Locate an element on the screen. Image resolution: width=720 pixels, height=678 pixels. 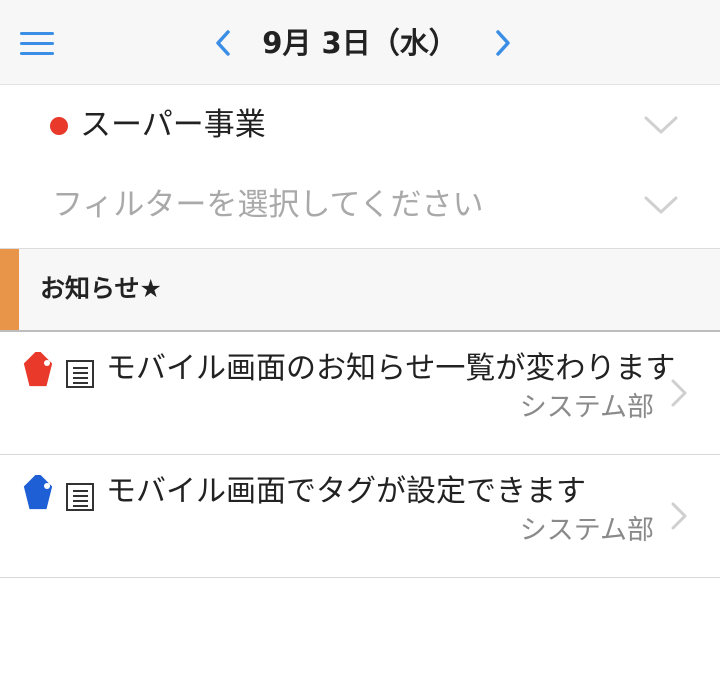
current-date: 9月 3日（水） is located at coordinates (360, 43).